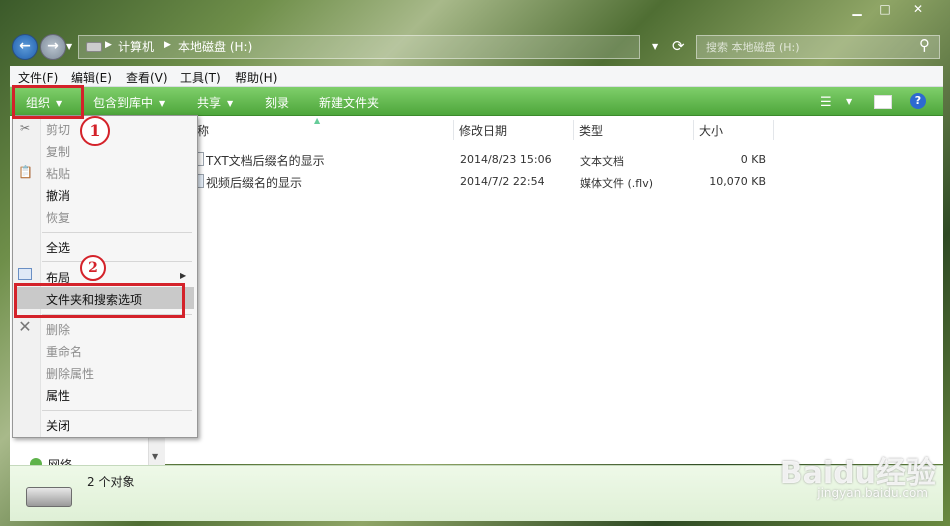  What do you see at coordinates (483, 130) in the screenshot?
I see `column-header-date: 修改日期` at bounding box center [483, 130].